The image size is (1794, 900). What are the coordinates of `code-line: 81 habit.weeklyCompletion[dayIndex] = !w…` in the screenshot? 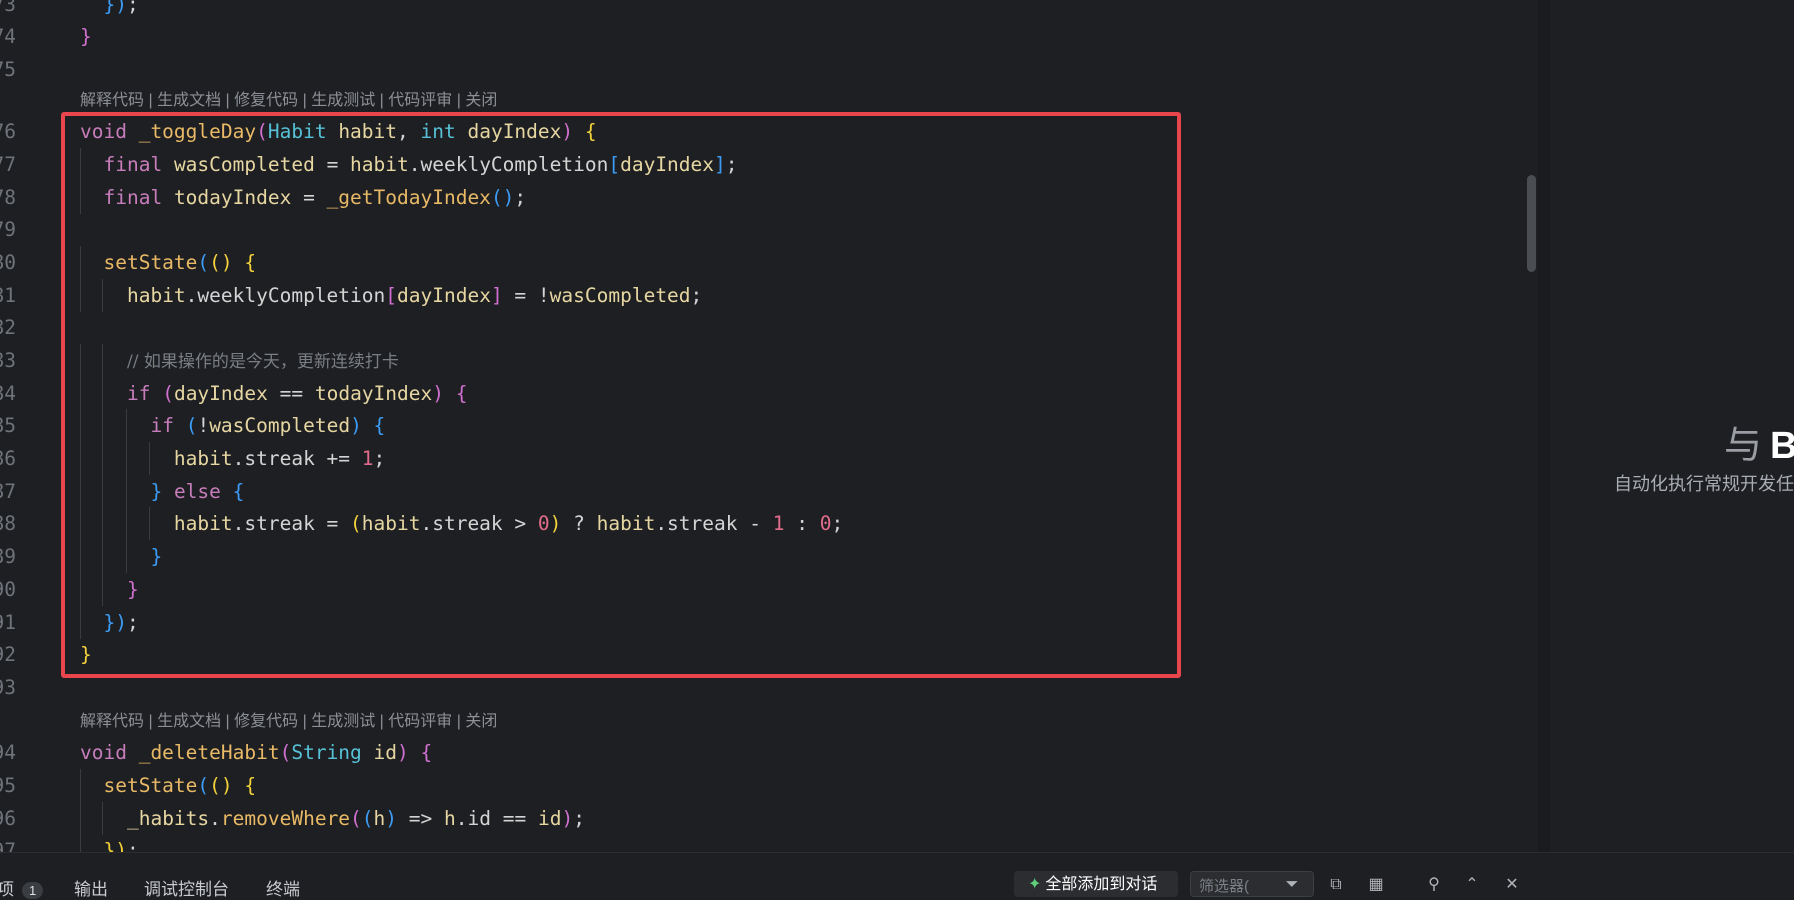 It's located at (750, 295).